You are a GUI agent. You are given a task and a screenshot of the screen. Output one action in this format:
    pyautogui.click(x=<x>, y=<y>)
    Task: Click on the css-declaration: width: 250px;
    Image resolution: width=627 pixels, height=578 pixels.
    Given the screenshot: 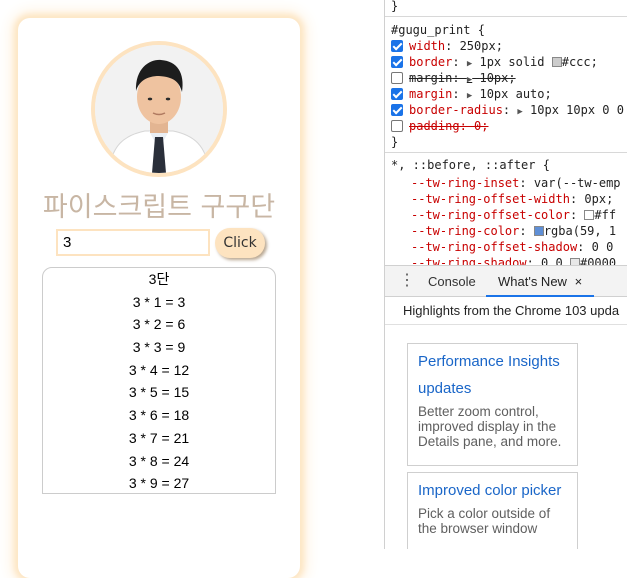 What is the action you would take?
    pyautogui.click(x=447, y=46)
    